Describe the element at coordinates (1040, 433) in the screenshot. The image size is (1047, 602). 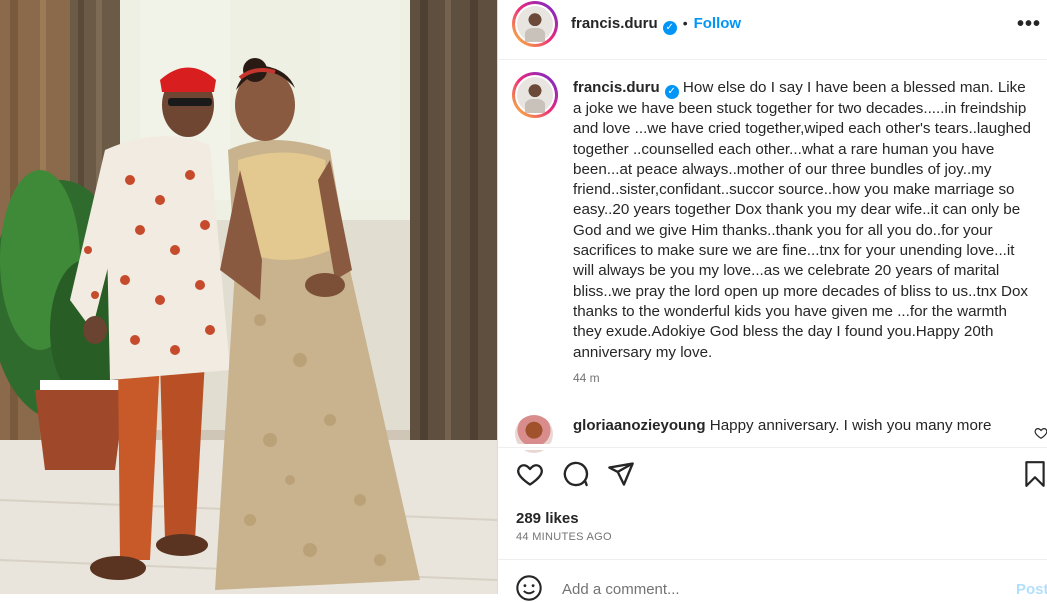
I see `comment-like-icon` at that location.